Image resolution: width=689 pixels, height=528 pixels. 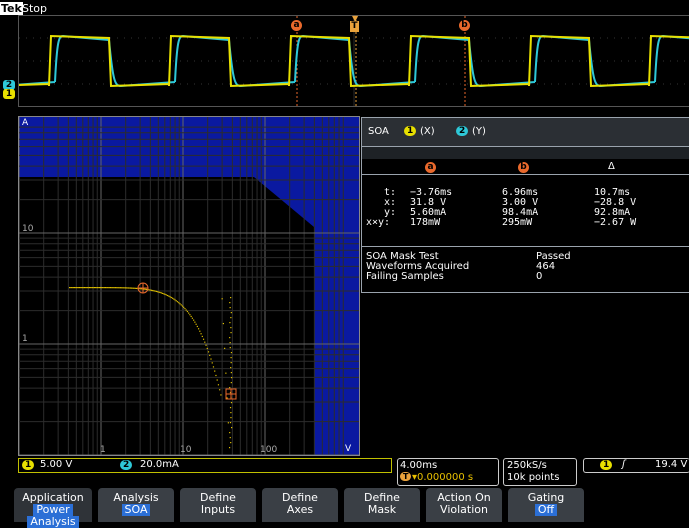 I want to click on menu-define-inputs: Define Inputs, so click(x=218, y=505).